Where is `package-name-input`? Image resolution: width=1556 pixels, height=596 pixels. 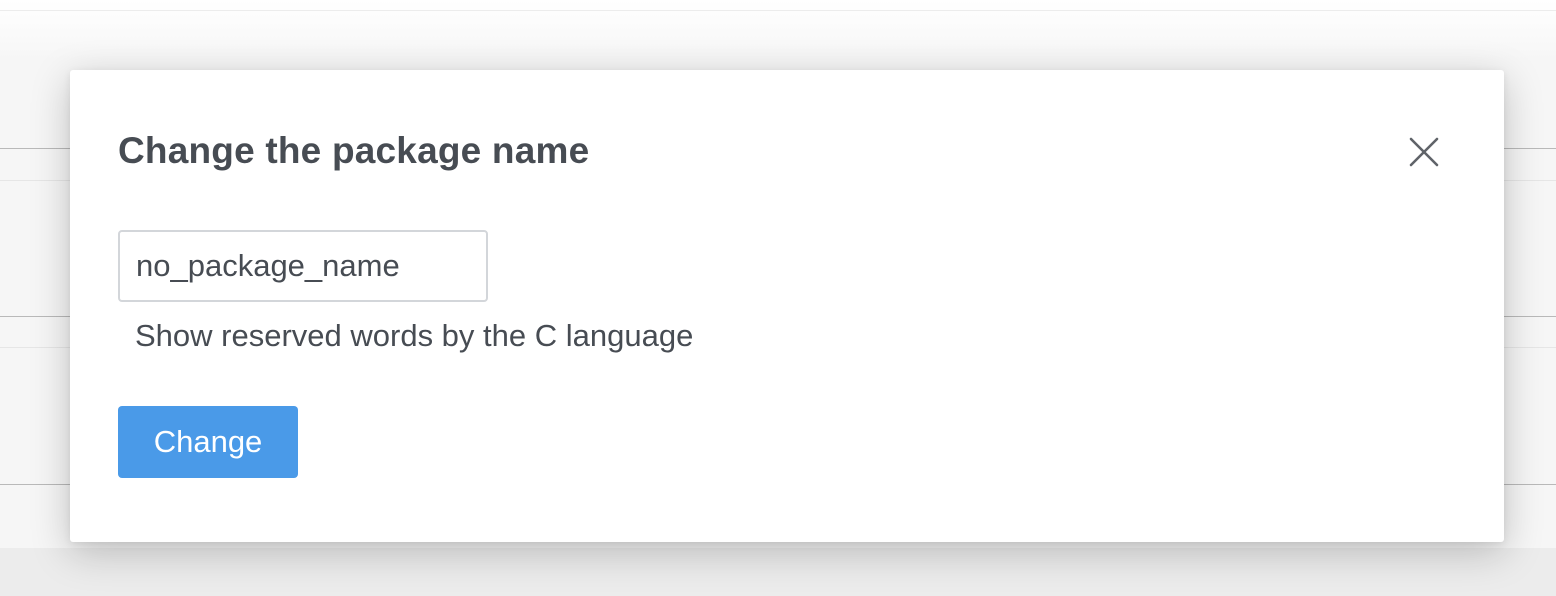
package-name-input is located at coordinates (303, 266).